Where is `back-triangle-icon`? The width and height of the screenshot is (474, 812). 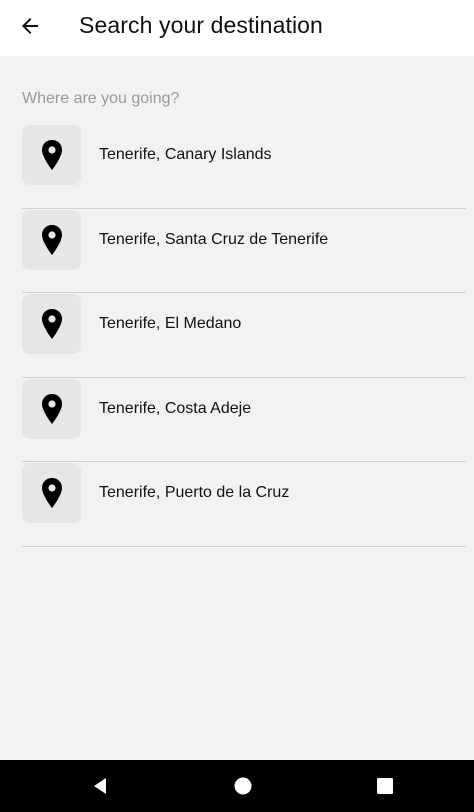 back-triangle-icon is located at coordinates (100, 786).